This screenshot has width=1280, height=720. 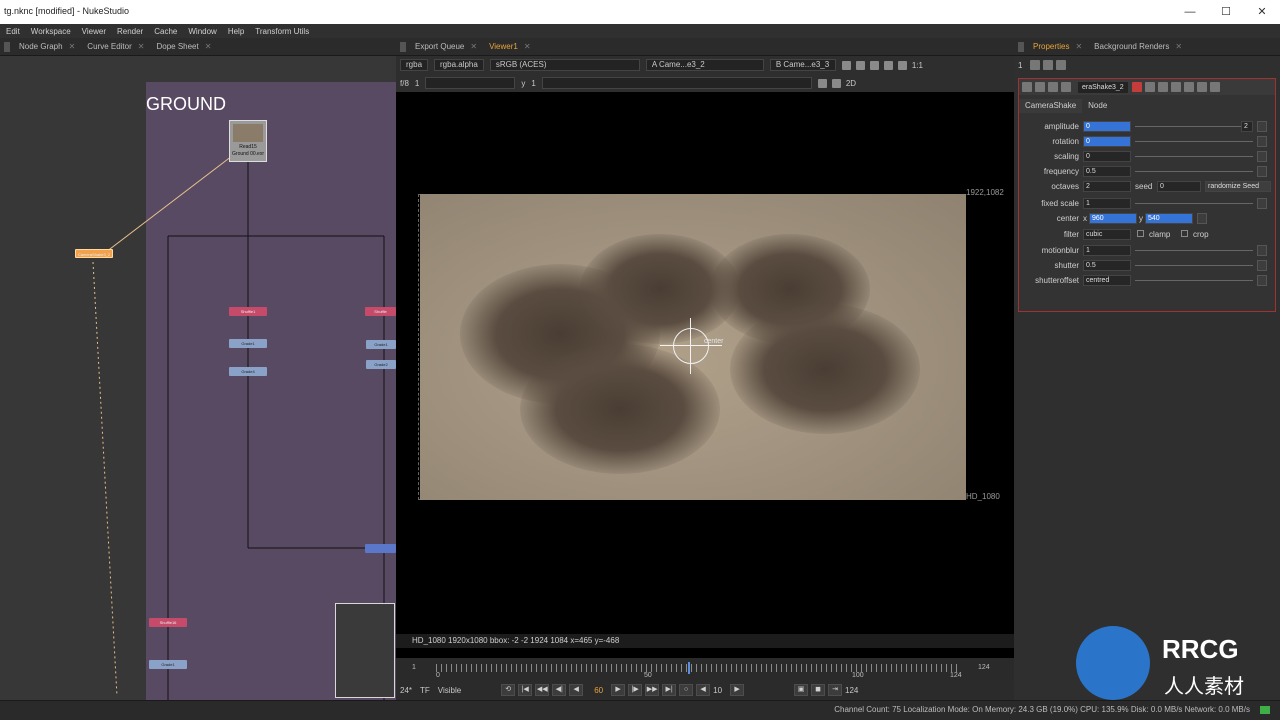 What do you see at coordinates (1107, 141) in the screenshot?
I see `rotation-field: 0` at bounding box center [1107, 141].